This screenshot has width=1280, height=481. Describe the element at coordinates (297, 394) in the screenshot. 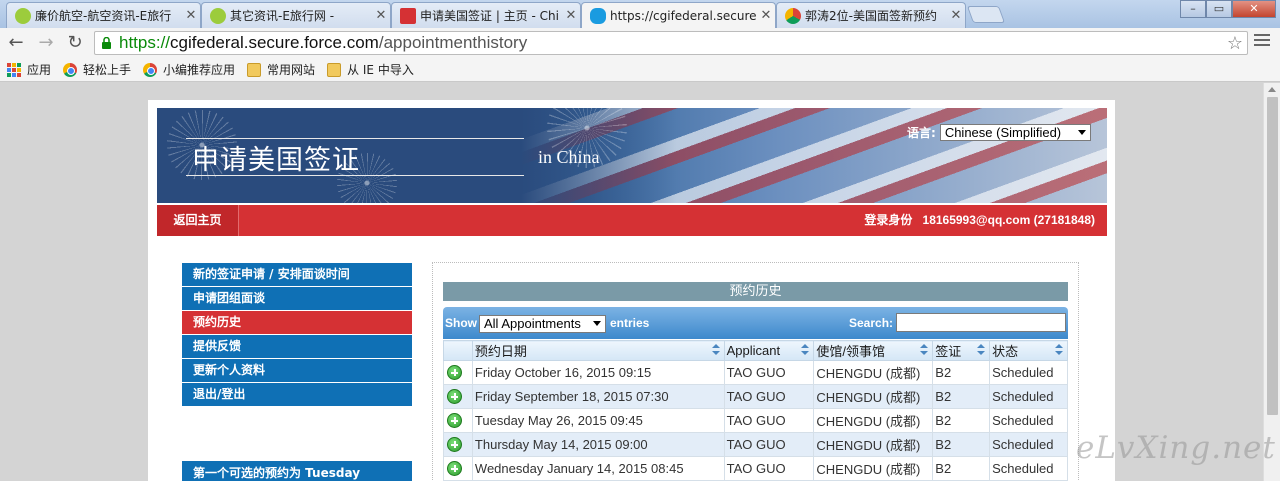

I see `sidebar-item-logout: 退出/登出` at that location.